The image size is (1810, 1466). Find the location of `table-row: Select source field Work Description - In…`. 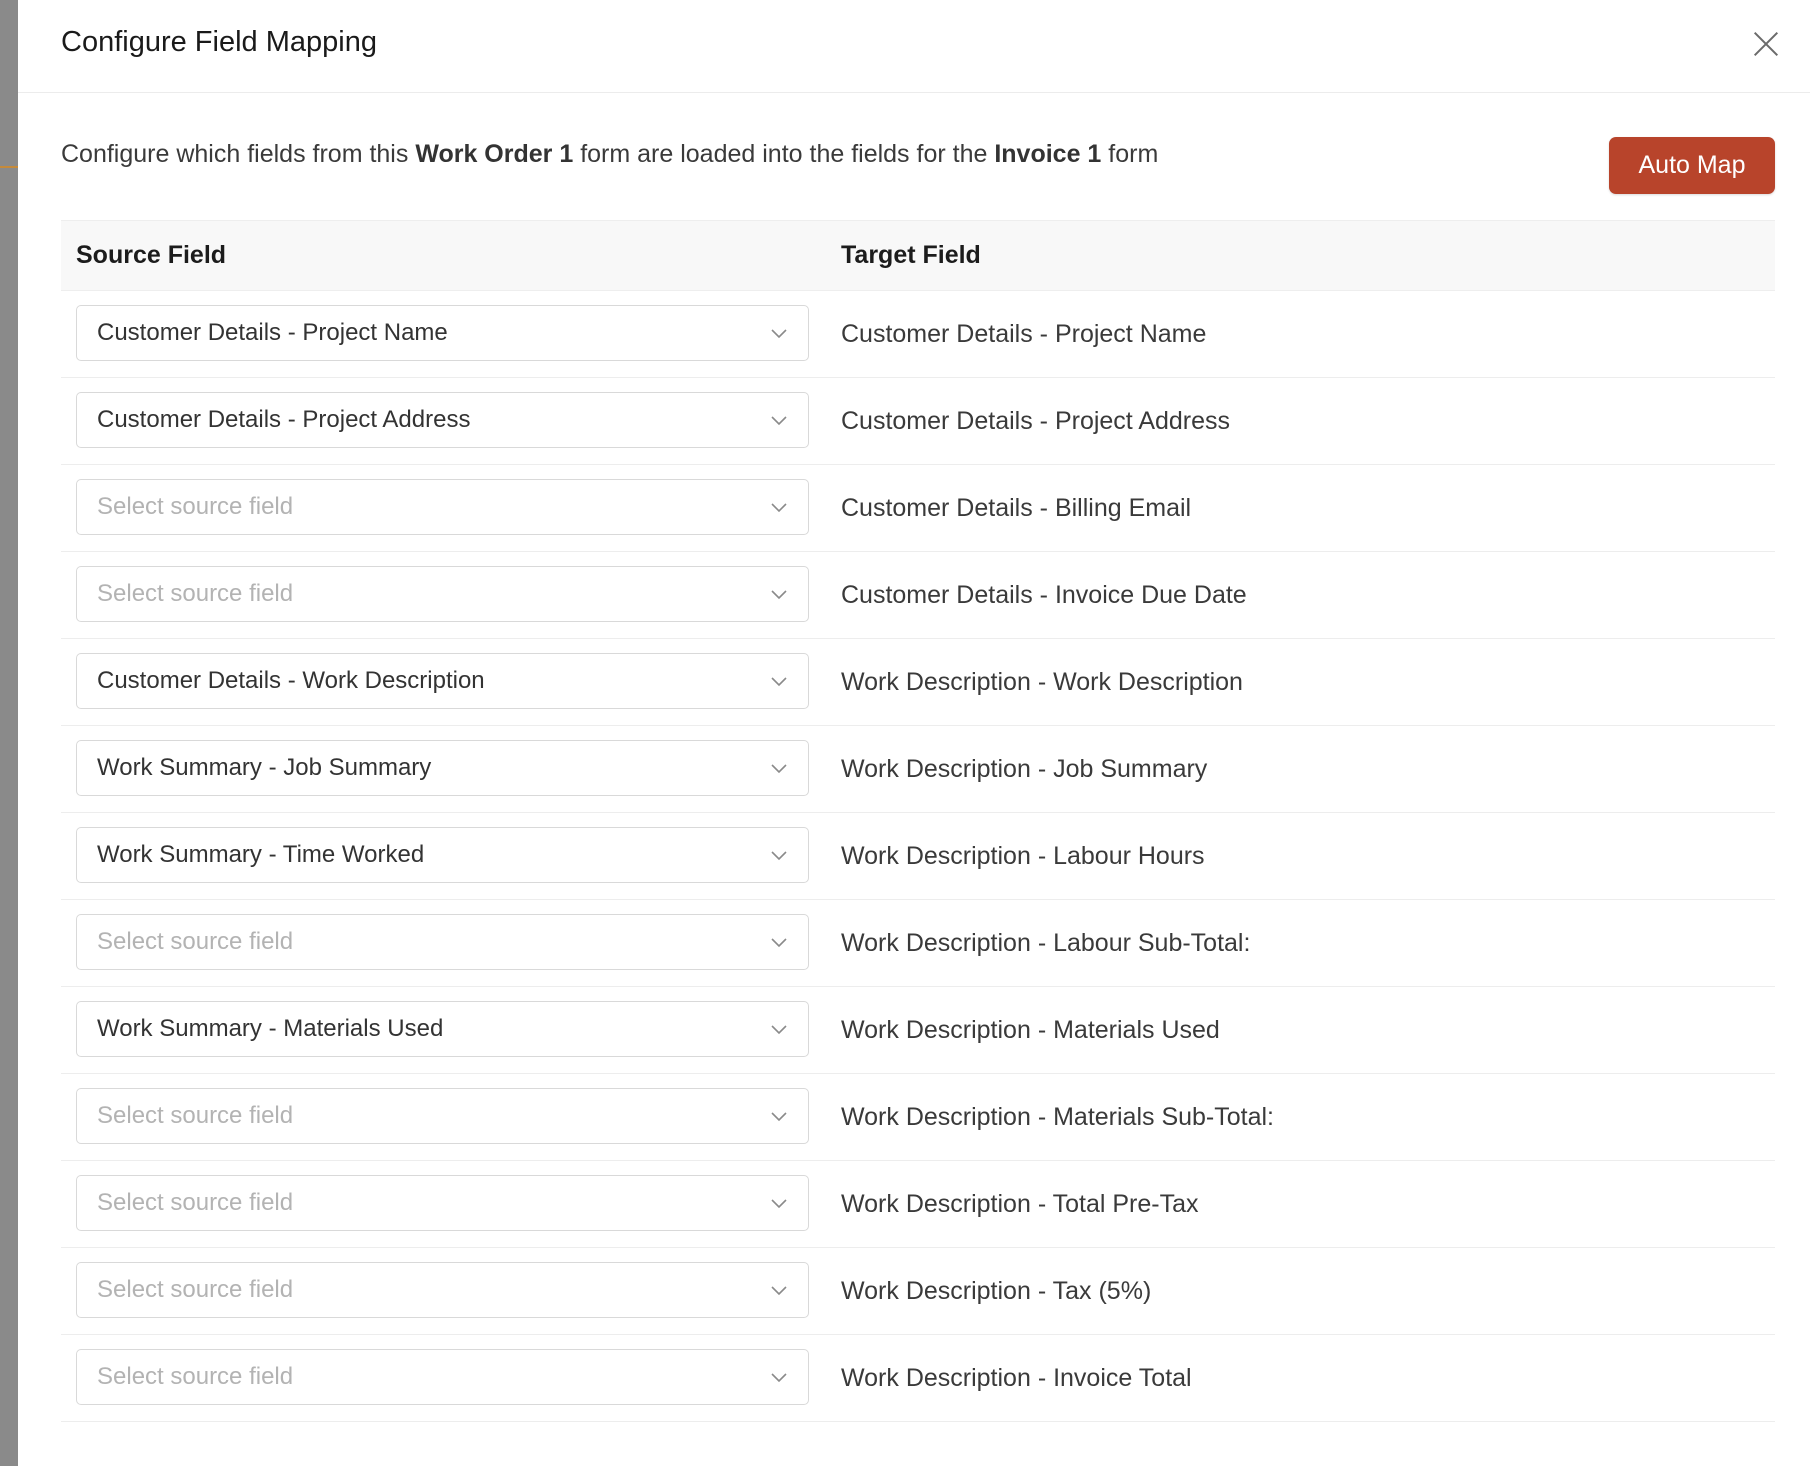

table-row: Select source field Work Description - In… is located at coordinates (918, 1378).